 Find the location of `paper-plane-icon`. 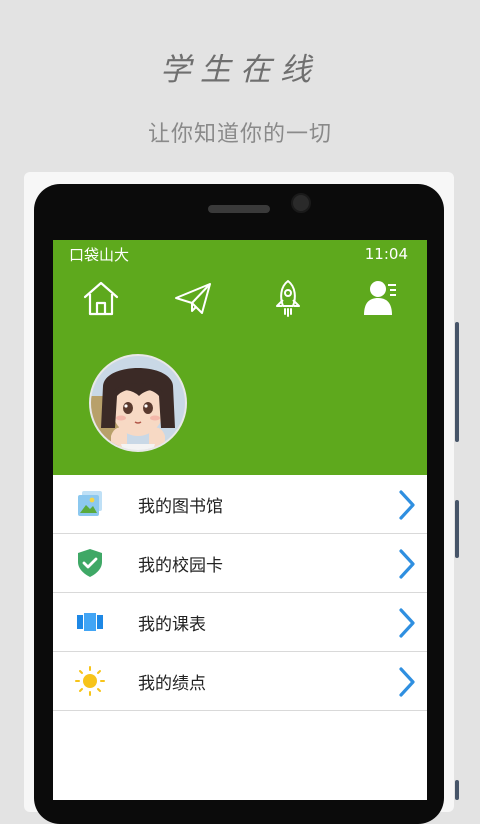

paper-plane-icon is located at coordinates (193, 298).